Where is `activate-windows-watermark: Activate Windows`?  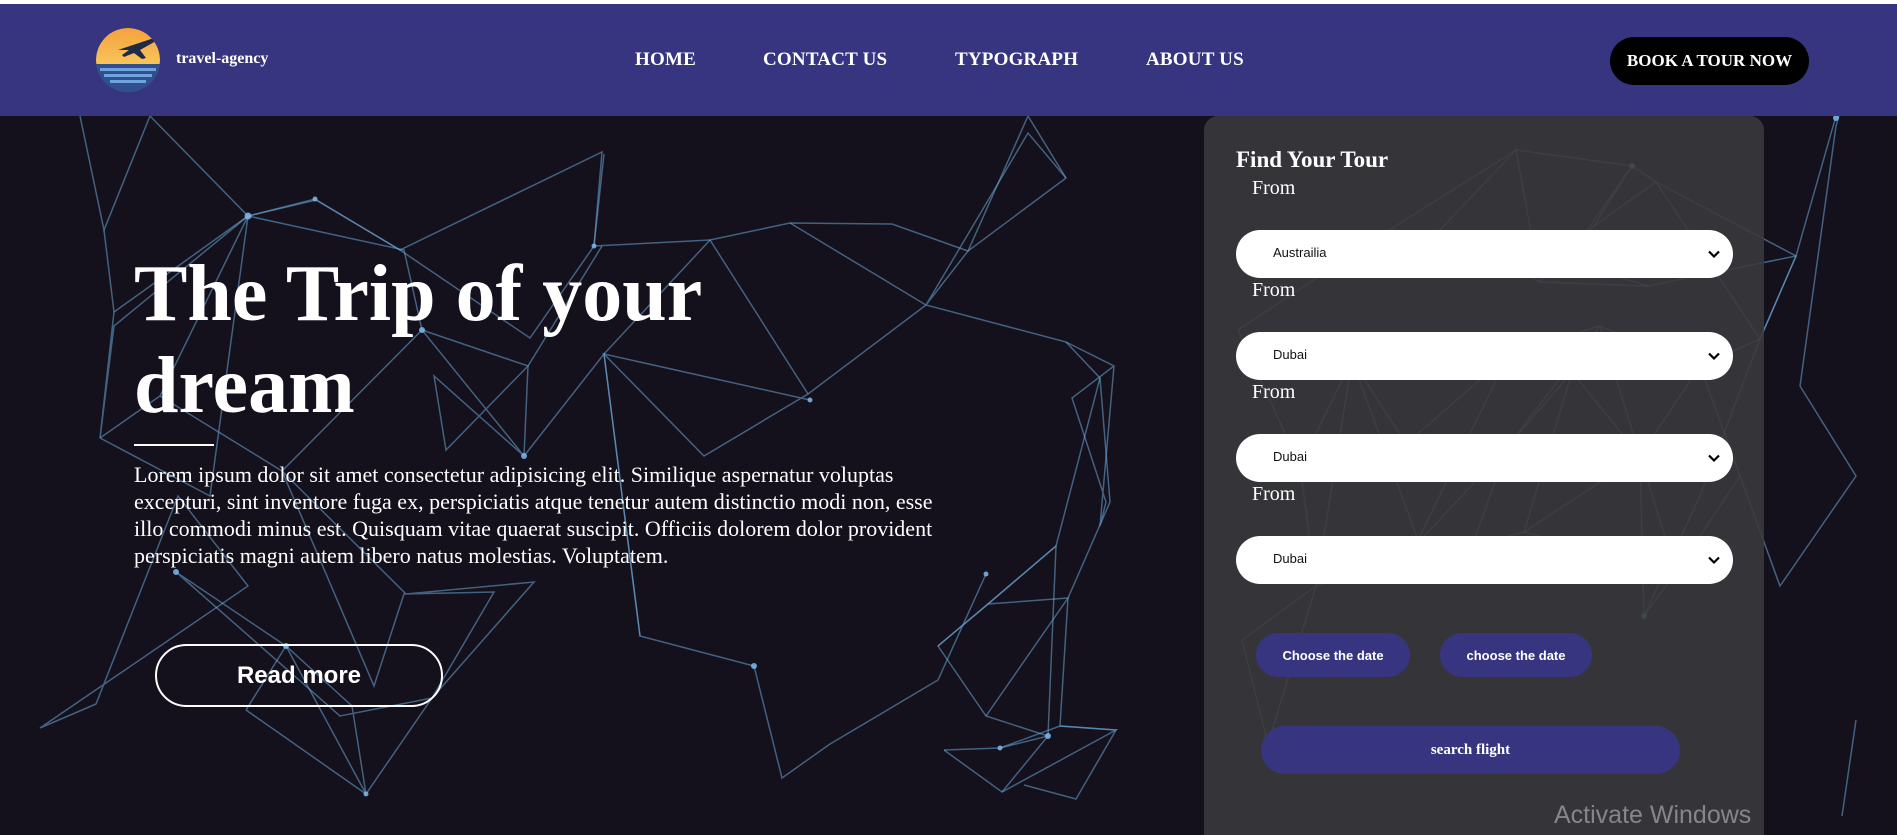 activate-windows-watermark: Activate Windows is located at coordinates (1653, 815).